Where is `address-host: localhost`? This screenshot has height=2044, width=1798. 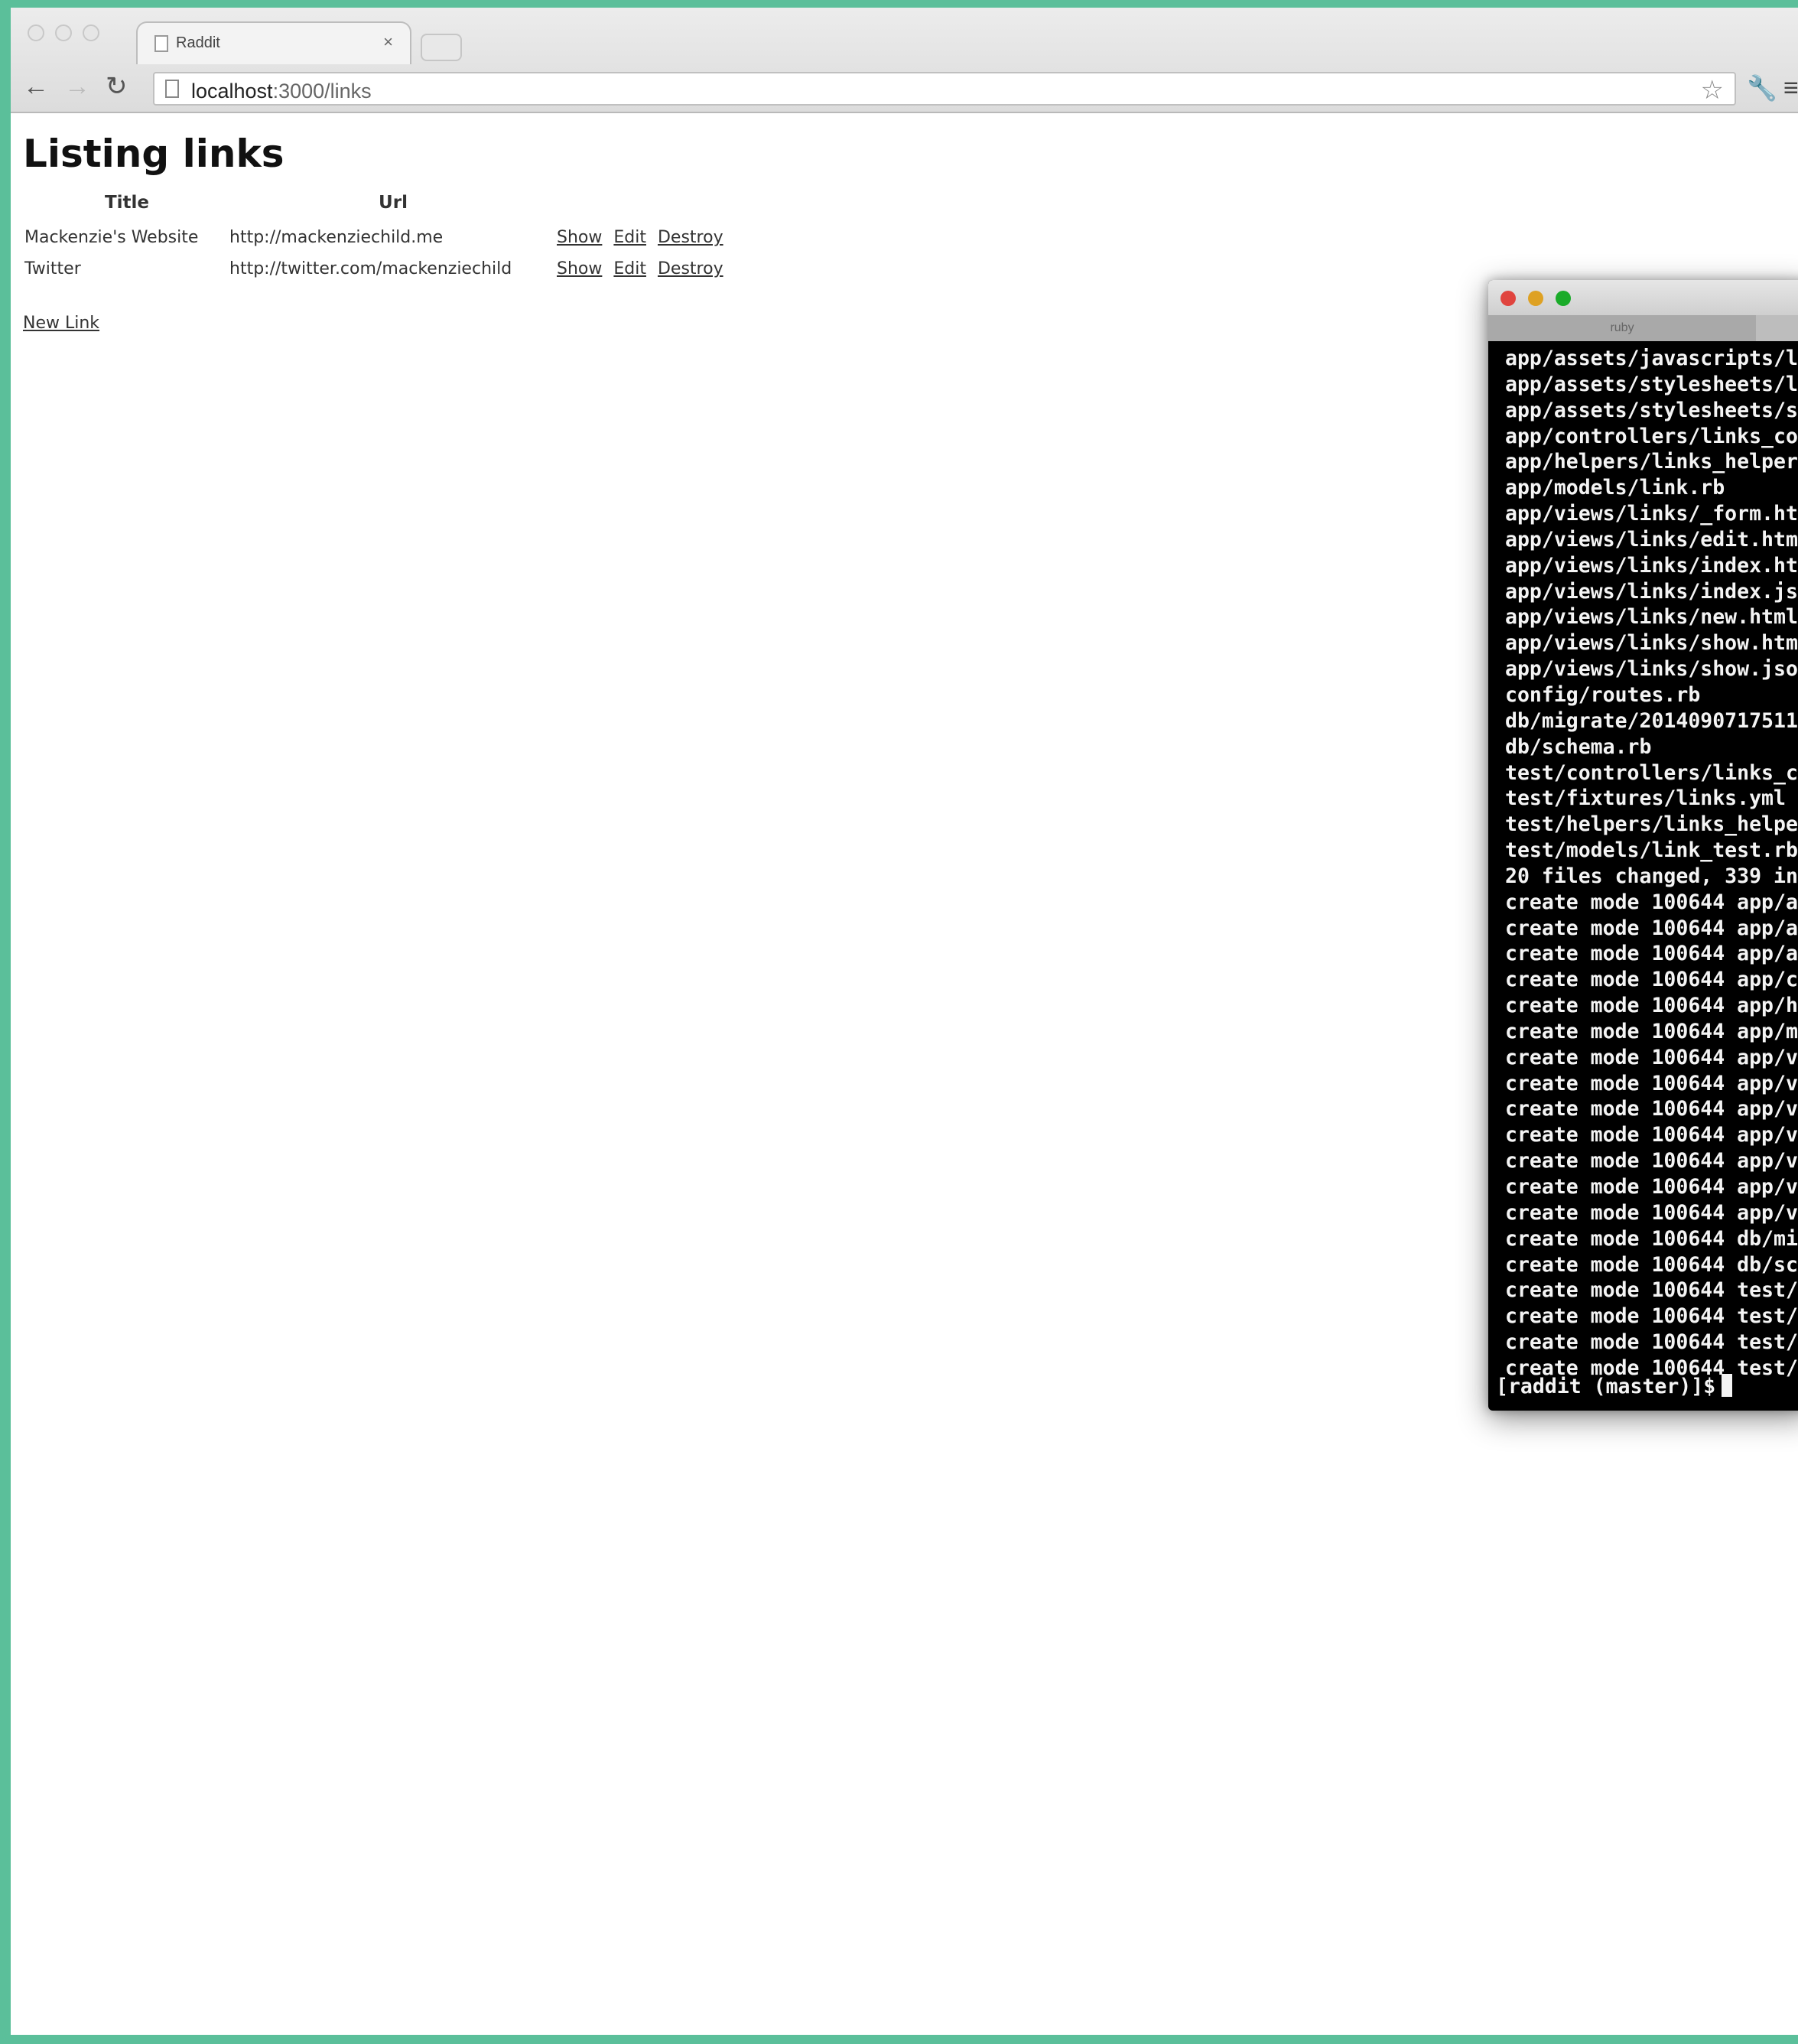 address-host: localhost is located at coordinates (232, 91).